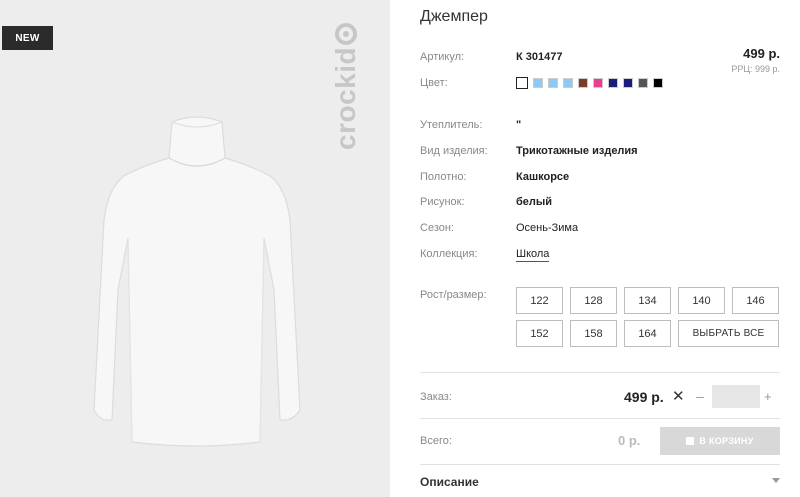  Describe the element at coordinates (453, 295) in the screenshot. I see `size-label: Рост/размер:` at that location.